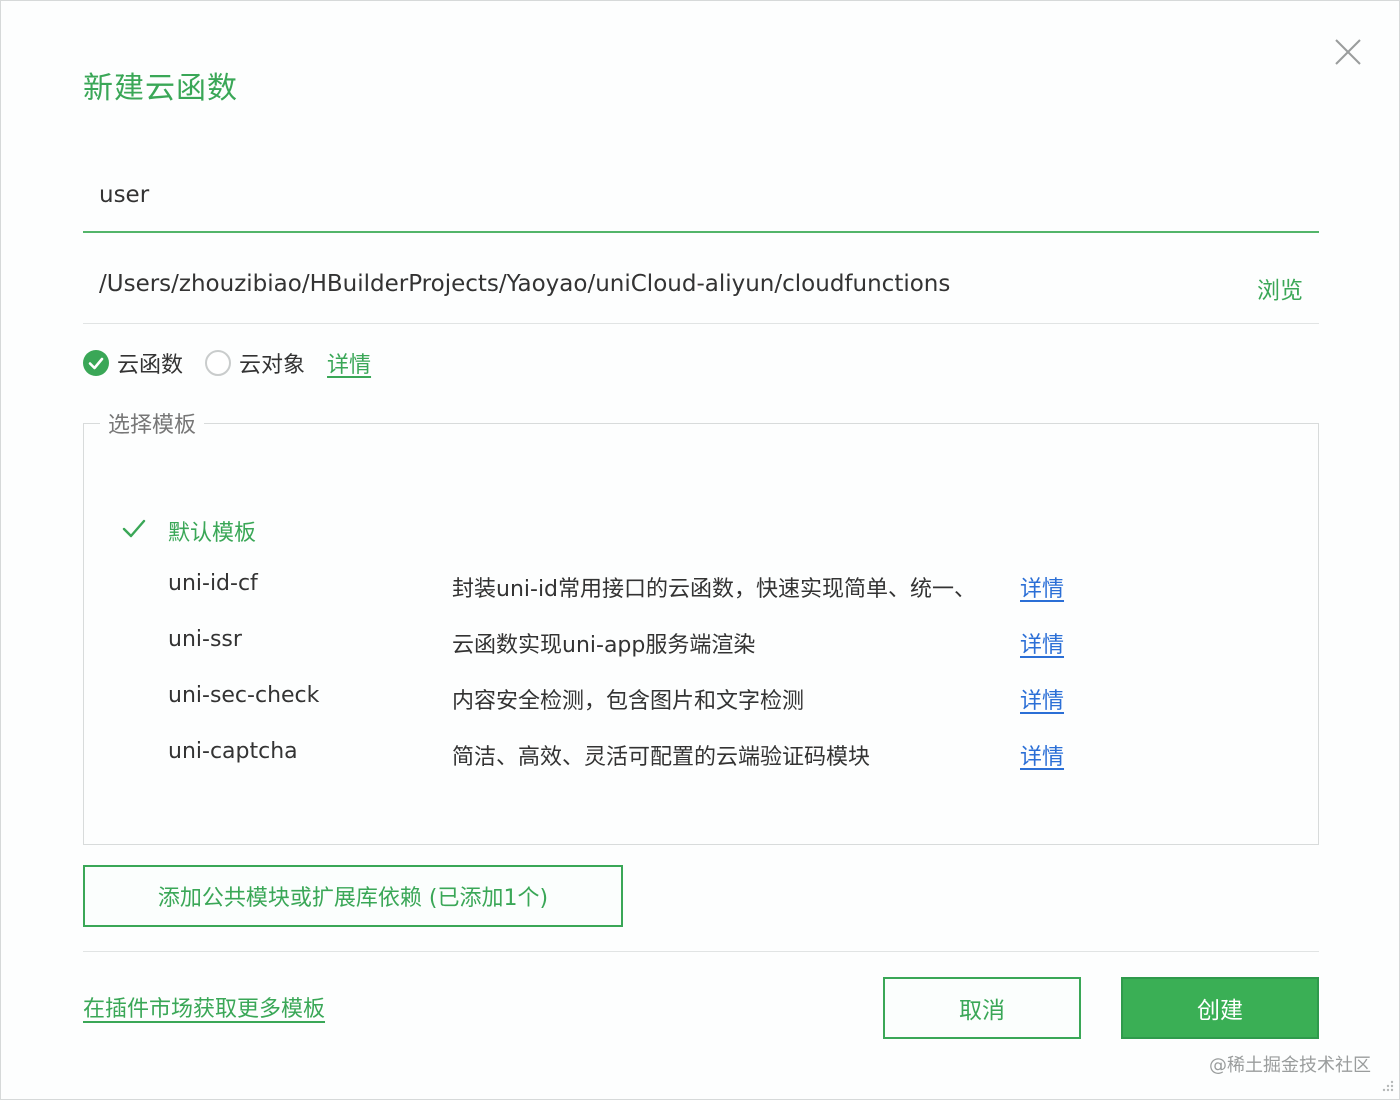 This screenshot has height=1100, width=1400. What do you see at coordinates (661, 757) in the screenshot?
I see `template-description: 简洁、高效、灵活可配置的云端验证码模块` at bounding box center [661, 757].